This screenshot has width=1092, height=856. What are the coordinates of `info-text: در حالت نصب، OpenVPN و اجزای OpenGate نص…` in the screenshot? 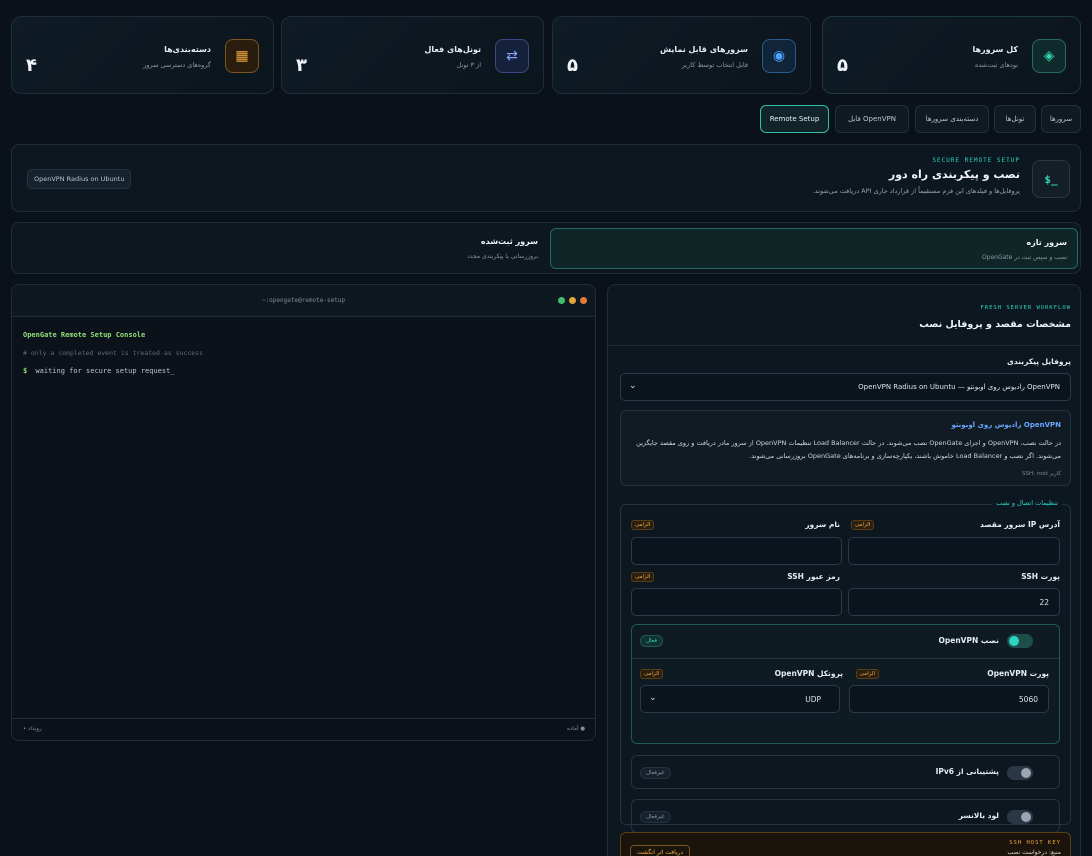 It's located at (848, 449).